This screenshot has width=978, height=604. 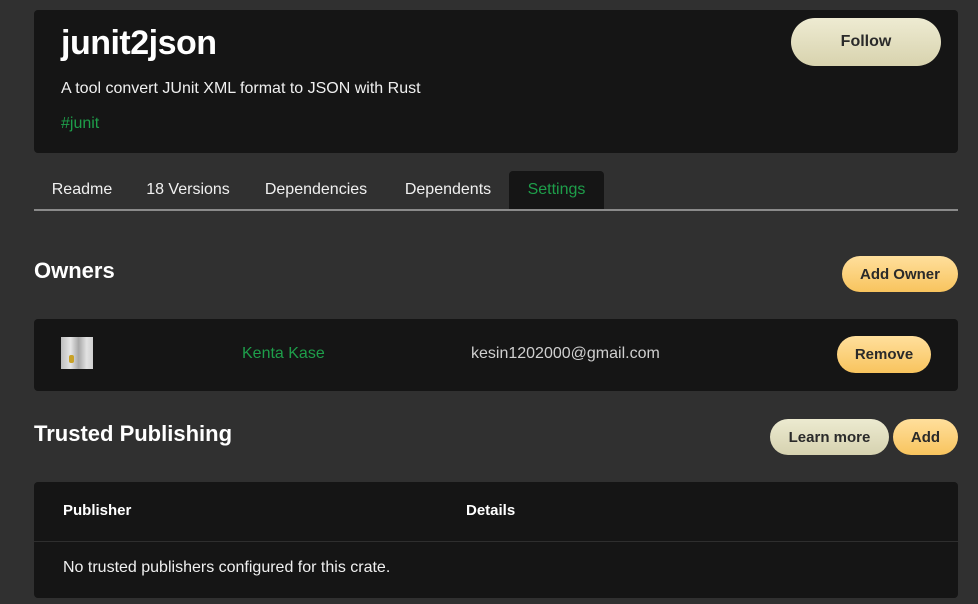 I want to click on remove-owner-button: Remove, so click(x=884, y=354).